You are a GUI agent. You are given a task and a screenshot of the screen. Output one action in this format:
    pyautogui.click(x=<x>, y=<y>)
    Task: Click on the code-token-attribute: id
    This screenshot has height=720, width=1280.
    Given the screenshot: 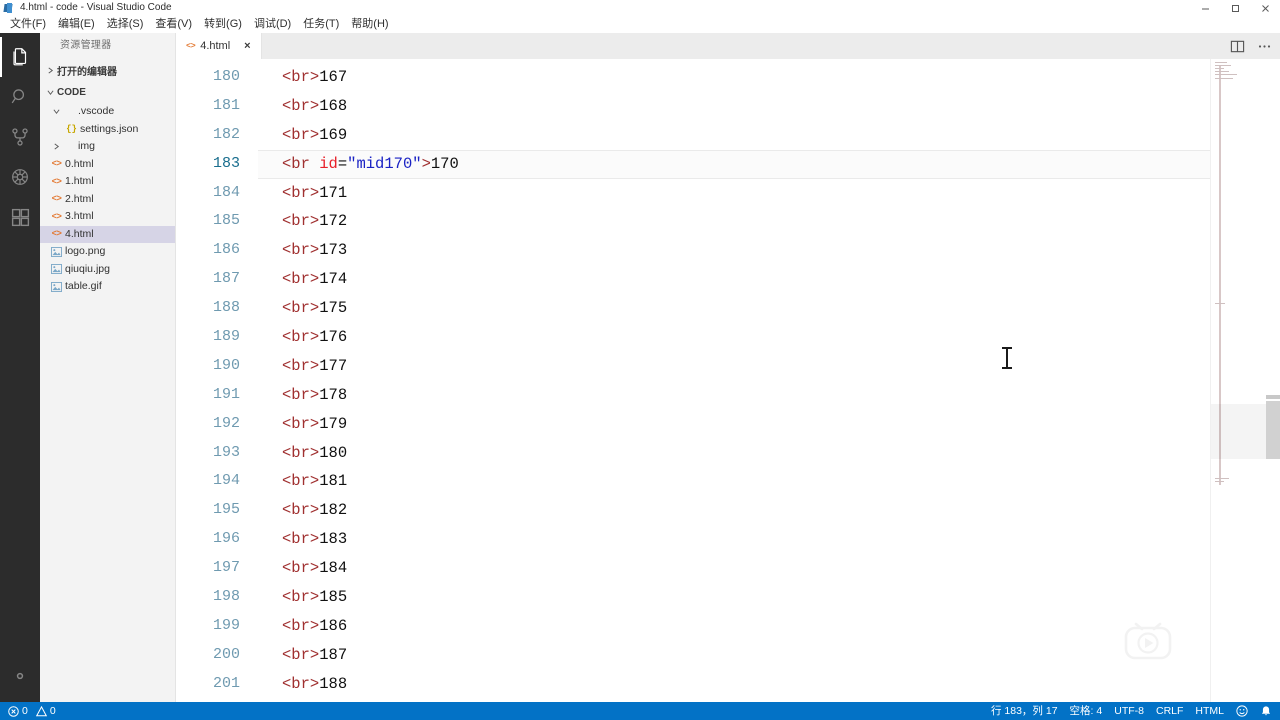 What is the action you would take?
    pyautogui.click(x=328, y=163)
    